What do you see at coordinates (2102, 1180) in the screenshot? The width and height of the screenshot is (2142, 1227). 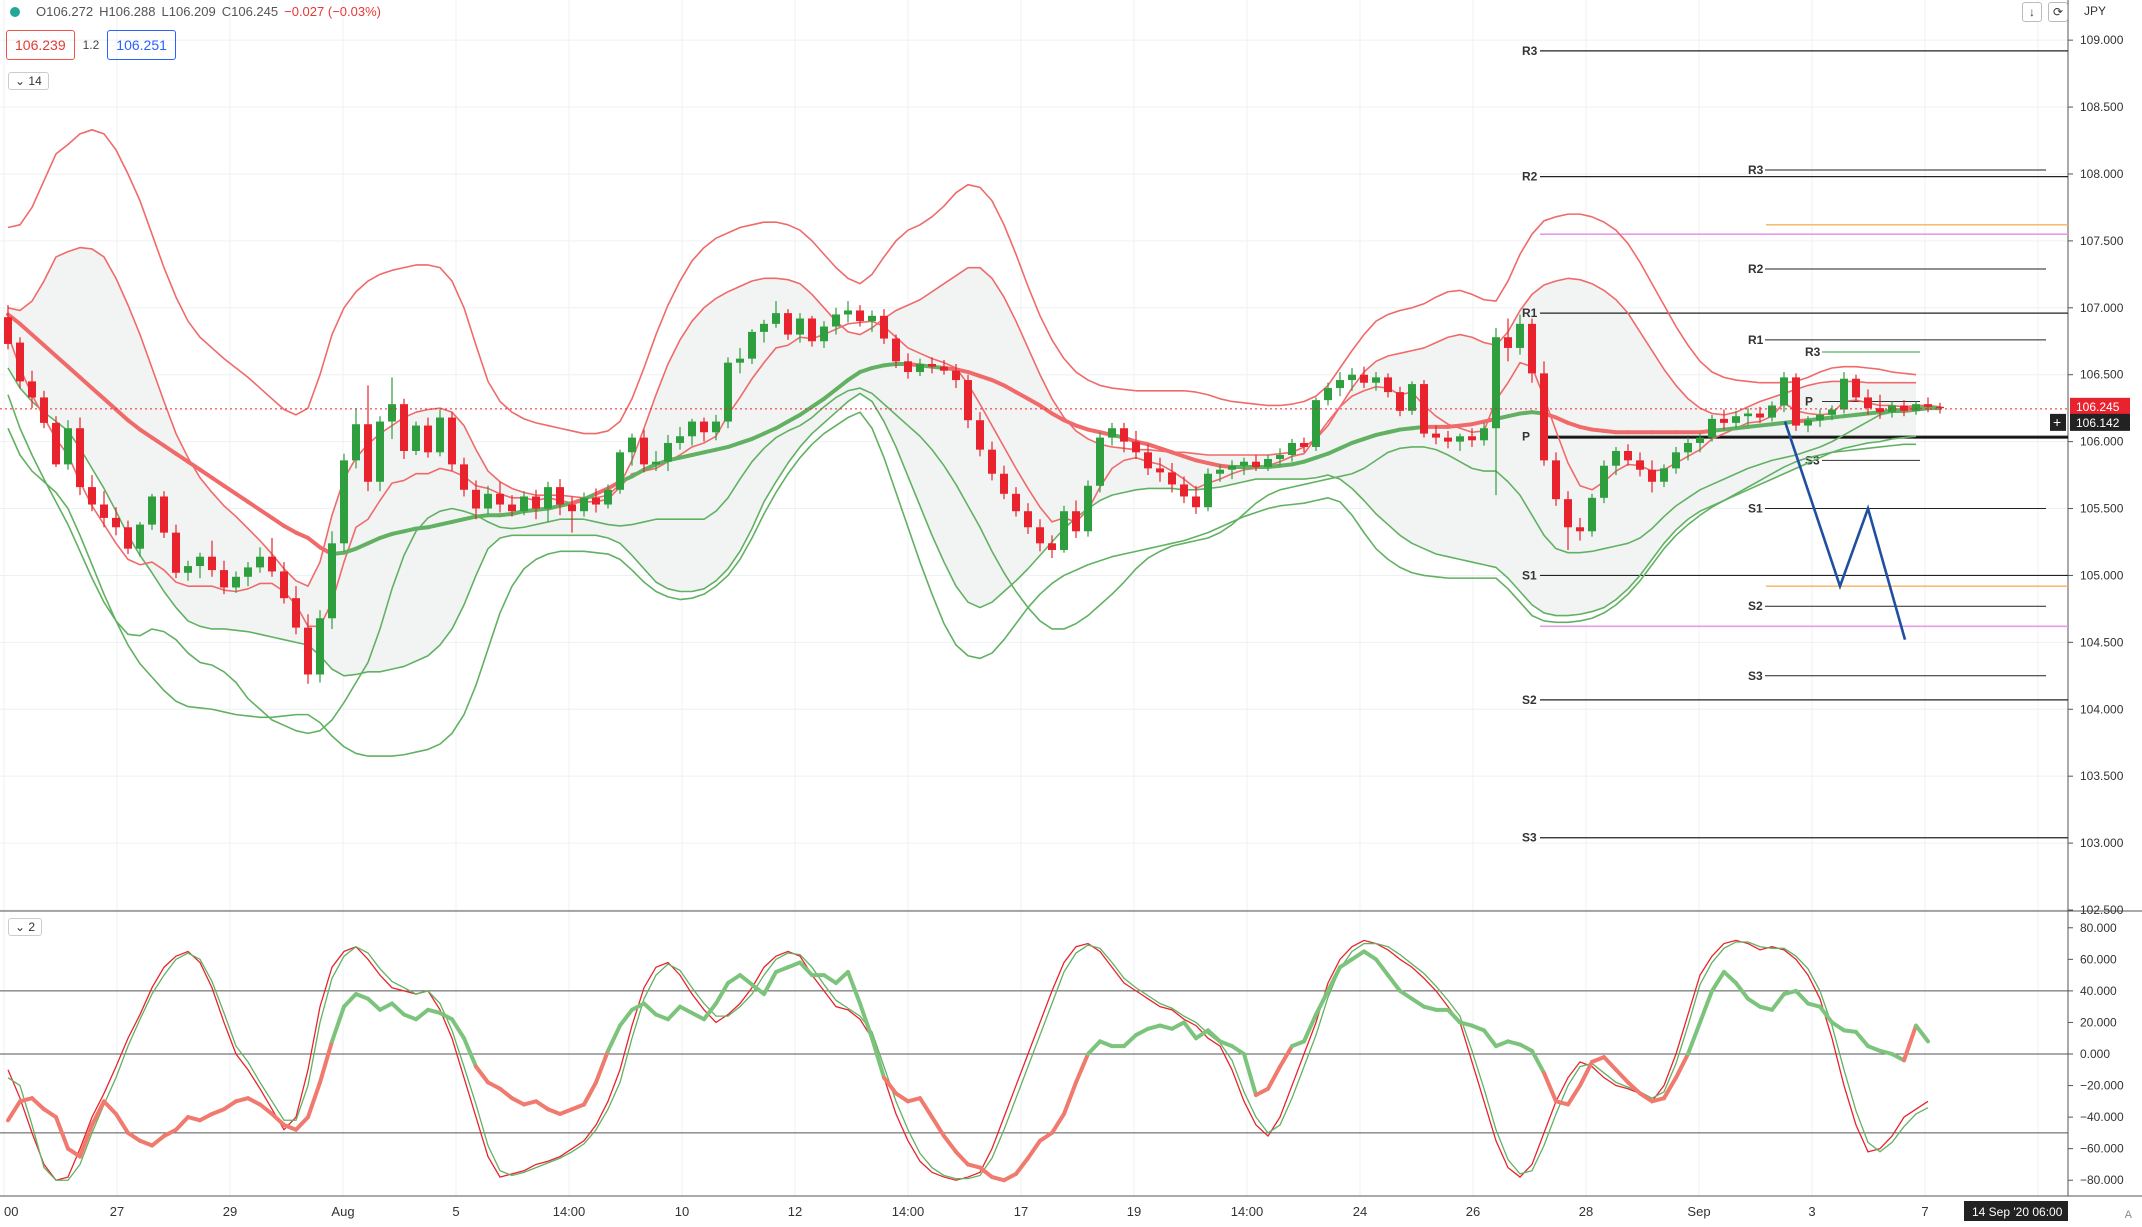 I see `y-tick-label: −80.000` at bounding box center [2102, 1180].